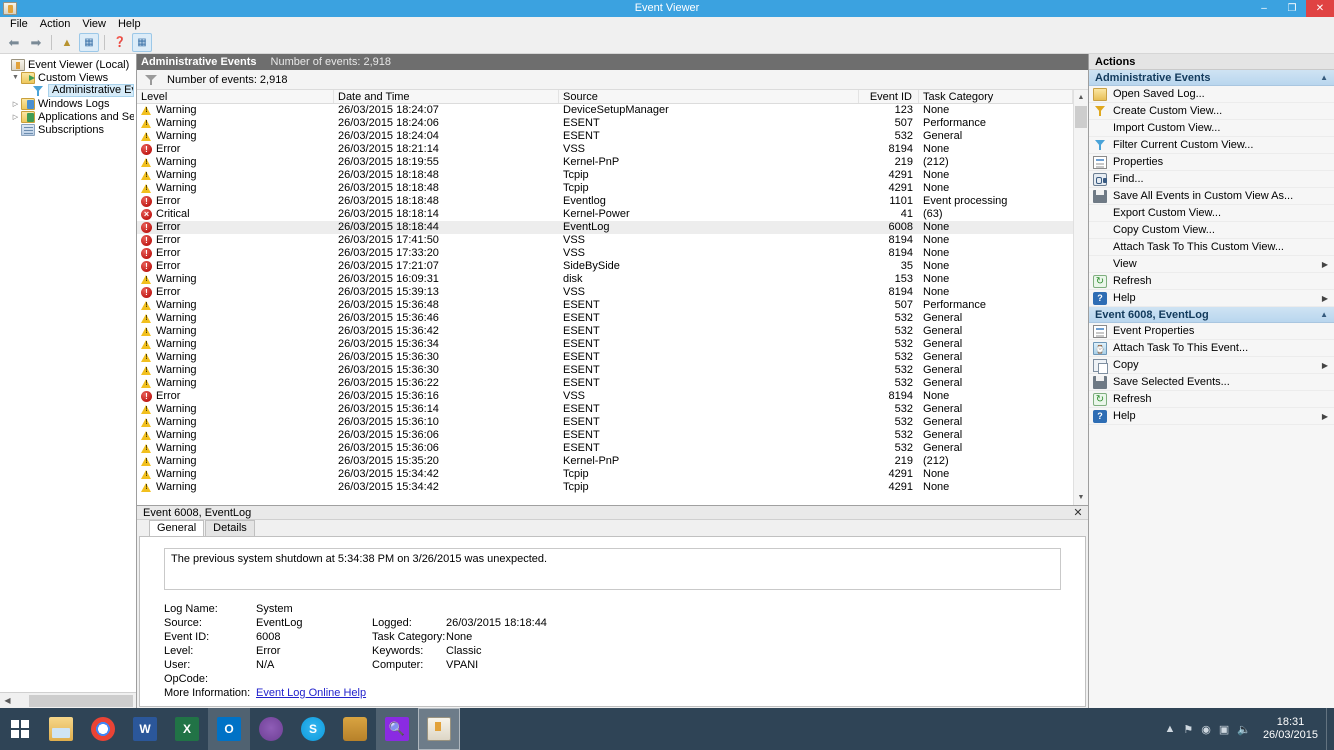 This screenshot has width=1334, height=750. I want to click on up-one-level-button: ▲, so click(67, 42).